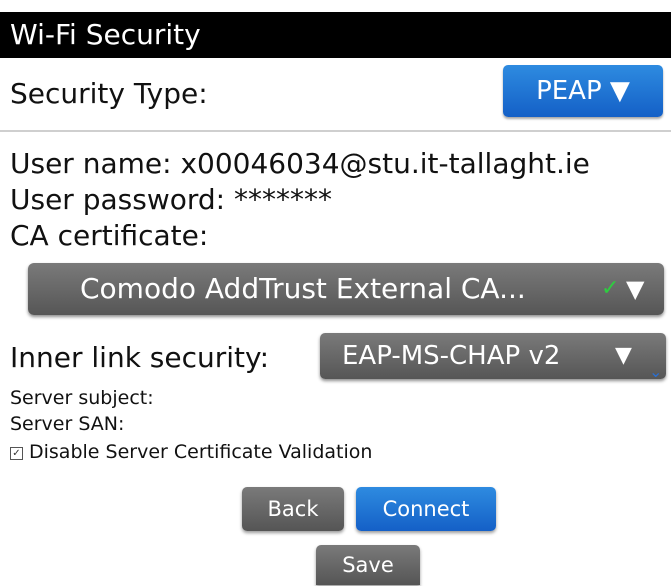  I want to click on user-name-text: User name: x00046034@stu.it-tallaght.ie, so click(300, 163).